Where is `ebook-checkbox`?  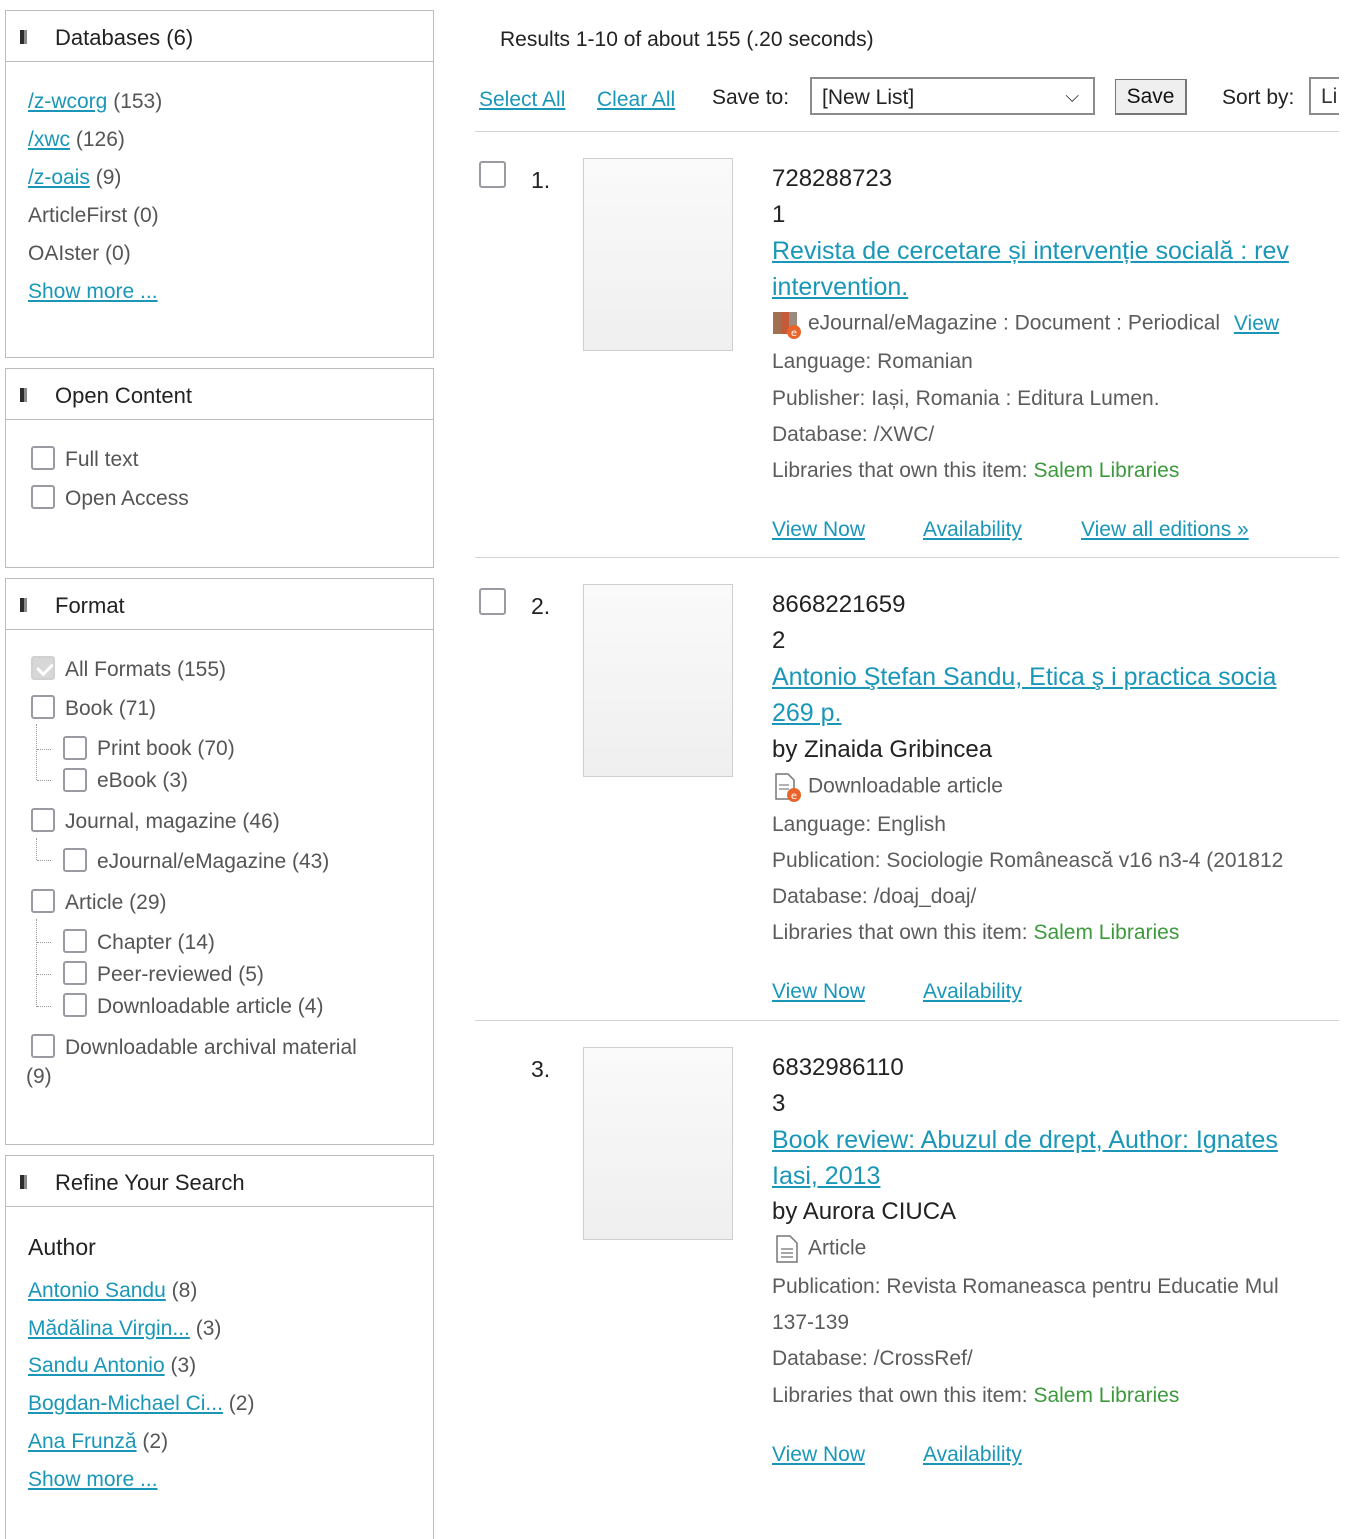 ebook-checkbox is located at coordinates (75, 780).